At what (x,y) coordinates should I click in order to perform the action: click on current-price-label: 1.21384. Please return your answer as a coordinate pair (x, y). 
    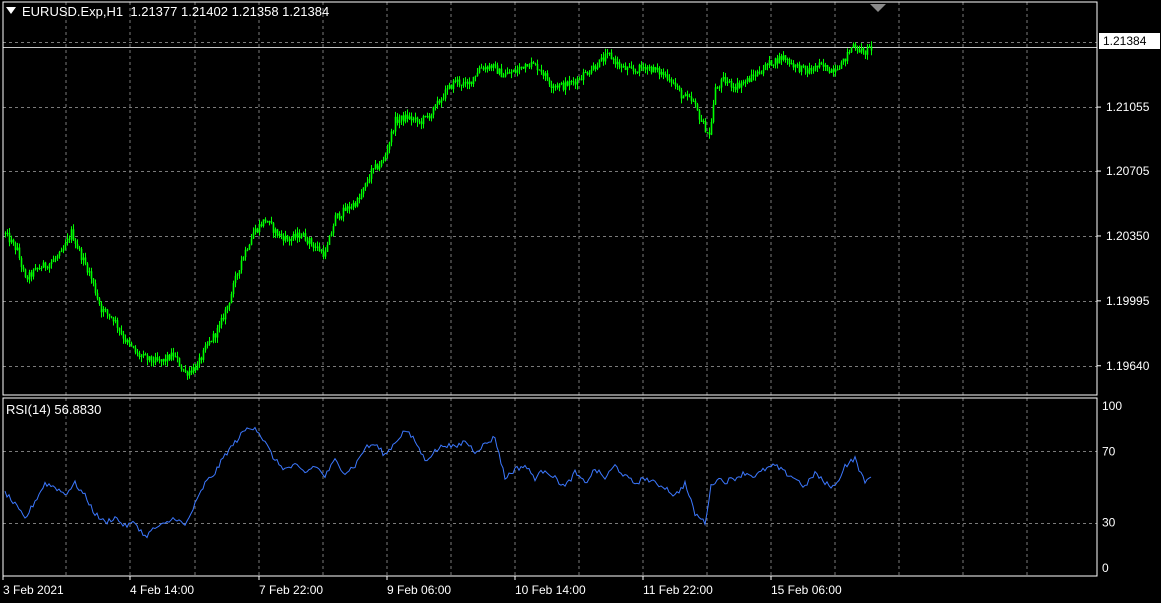
    Looking at the image, I should click on (1129, 41).